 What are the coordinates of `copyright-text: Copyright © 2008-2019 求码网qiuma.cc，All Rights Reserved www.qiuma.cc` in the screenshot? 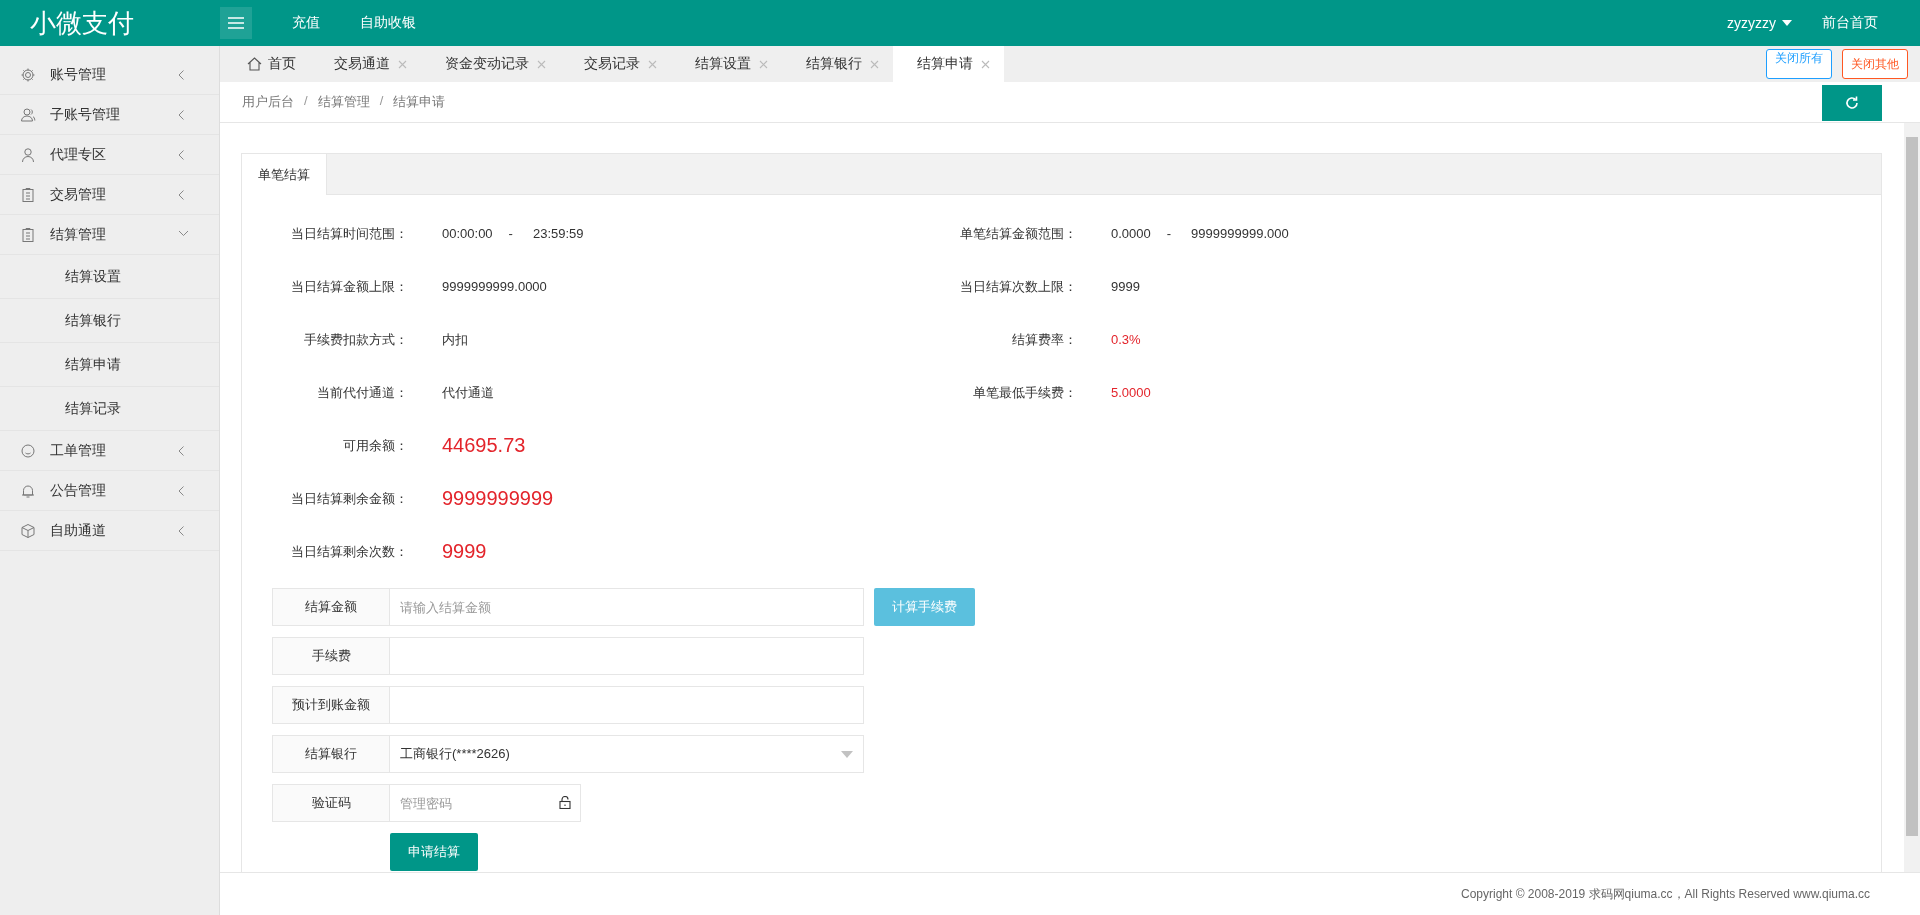 It's located at (1665, 894).